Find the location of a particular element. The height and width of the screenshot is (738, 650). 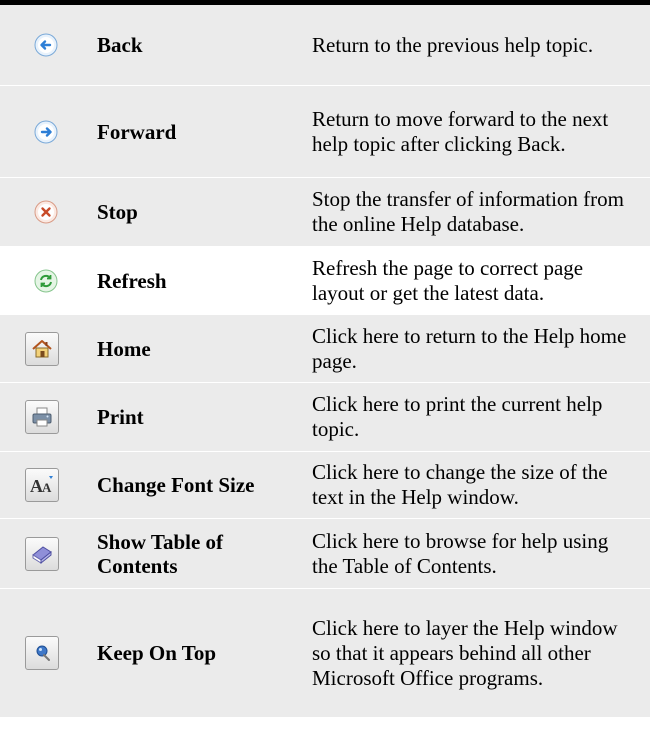

row-name: Show Table of Contents is located at coordinates (160, 553).